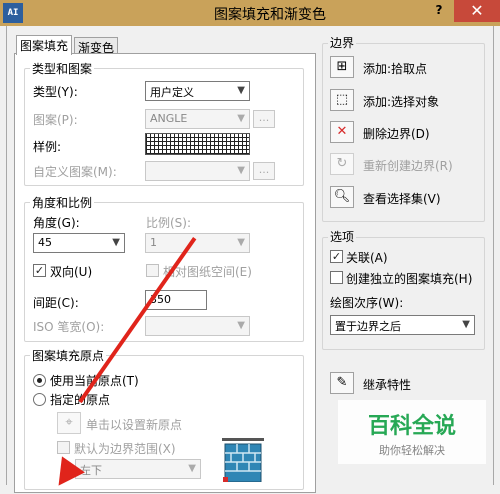  Describe the element at coordinates (39, 270) in the screenshot. I see `double-checkbox: ✓` at that location.